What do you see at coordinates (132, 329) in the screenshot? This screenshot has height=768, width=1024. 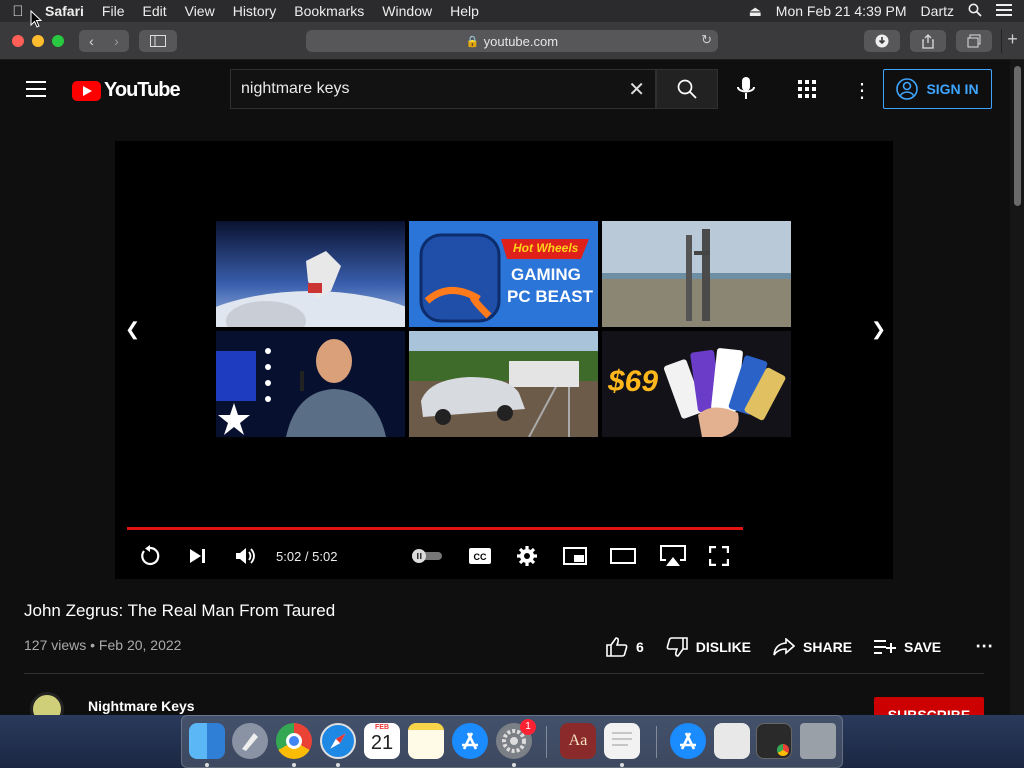 I see `previous-suggestions-arrow: ❮` at bounding box center [132, 329].